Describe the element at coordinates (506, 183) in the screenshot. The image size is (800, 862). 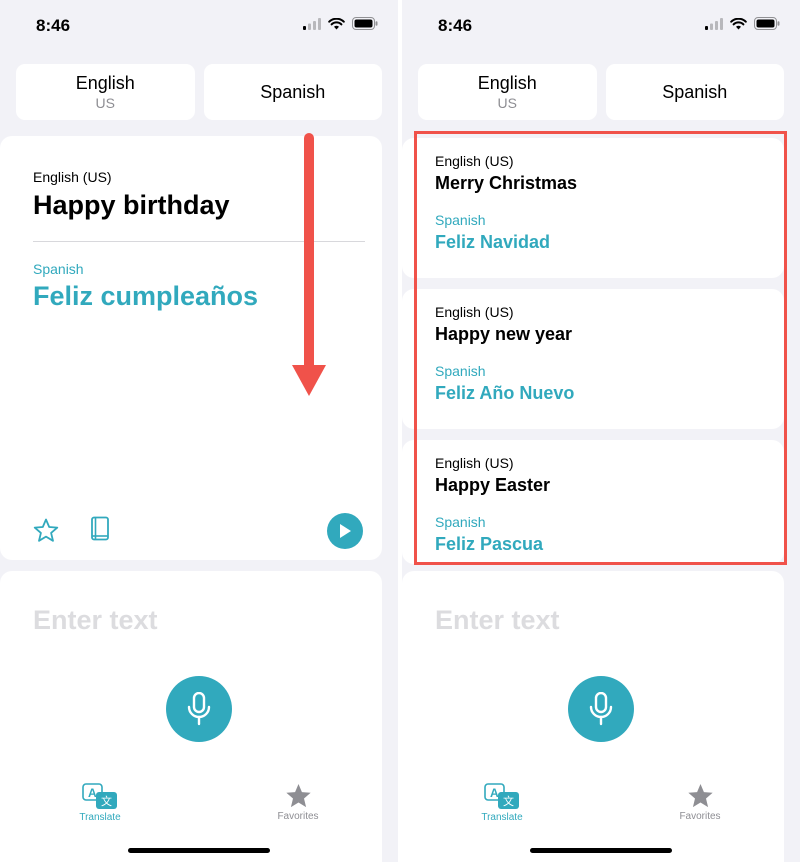
I see `source-text: Merry Christmas` at that location.